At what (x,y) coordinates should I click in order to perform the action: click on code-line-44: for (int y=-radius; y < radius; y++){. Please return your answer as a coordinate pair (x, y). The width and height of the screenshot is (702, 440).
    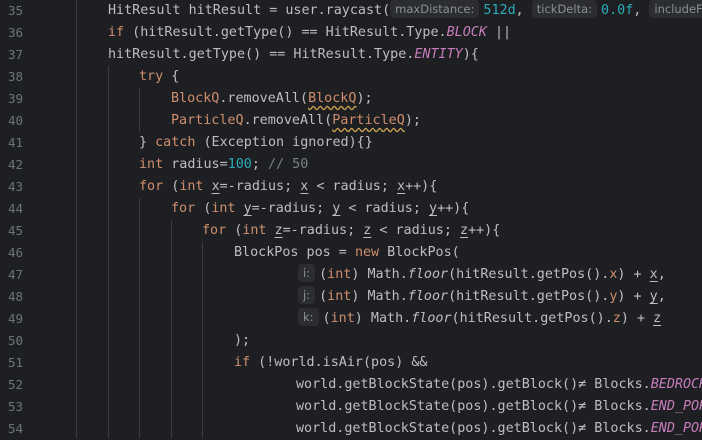
    Looking at the image, I should click on (389, 209).